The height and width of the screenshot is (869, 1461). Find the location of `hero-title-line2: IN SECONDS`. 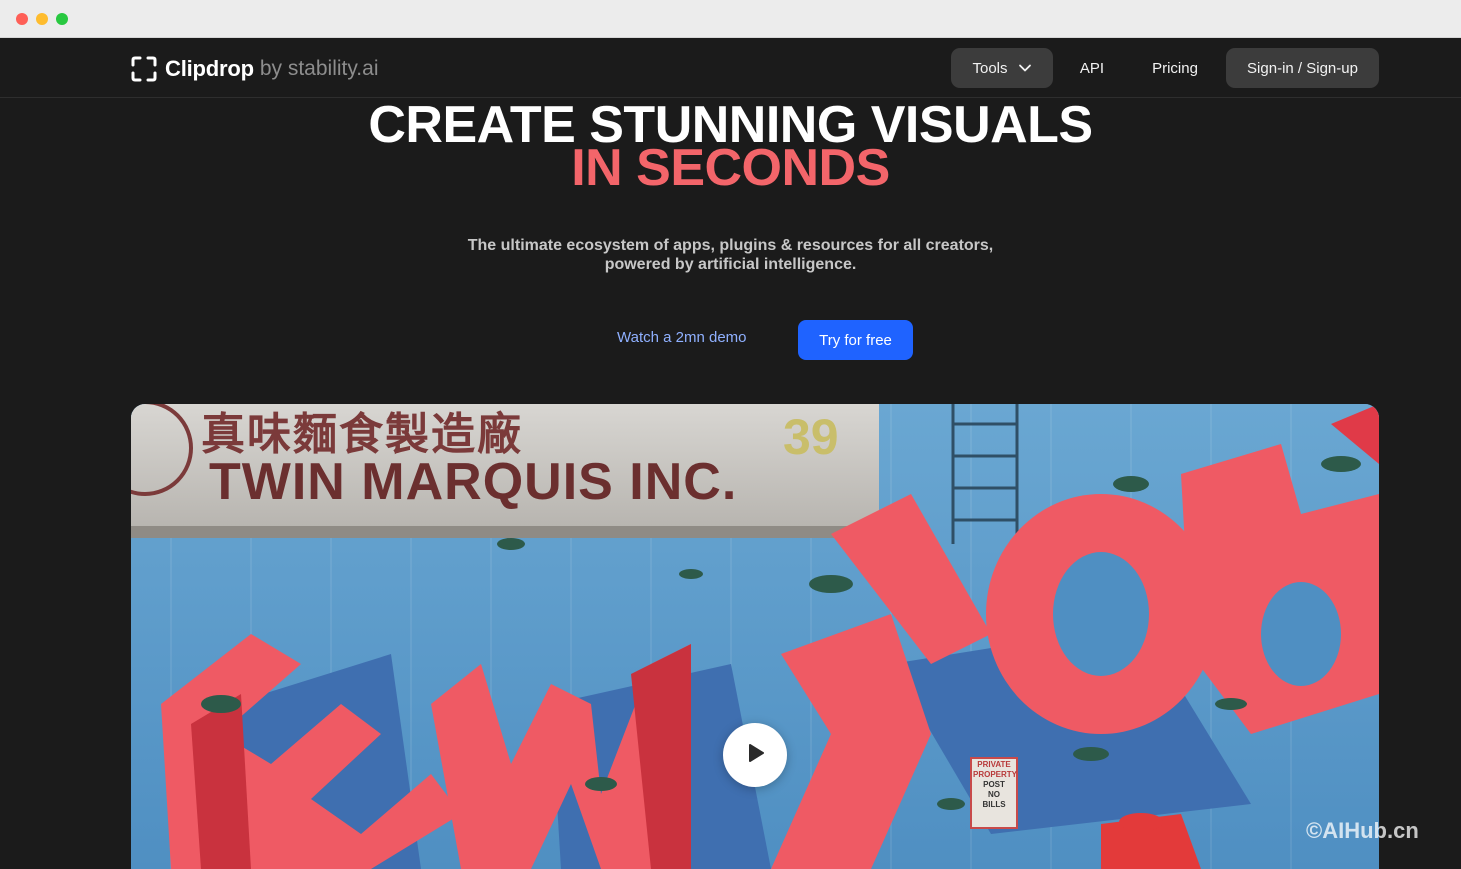

hero-title-line2: IN SECONDS is located at coordinates (730, 168).